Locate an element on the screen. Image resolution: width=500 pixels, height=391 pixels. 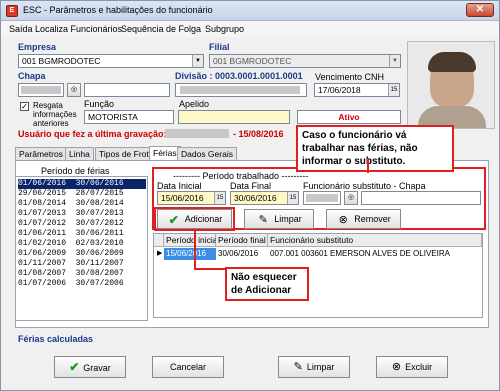
status-field: Ativo is located at coordinates (349, 117).